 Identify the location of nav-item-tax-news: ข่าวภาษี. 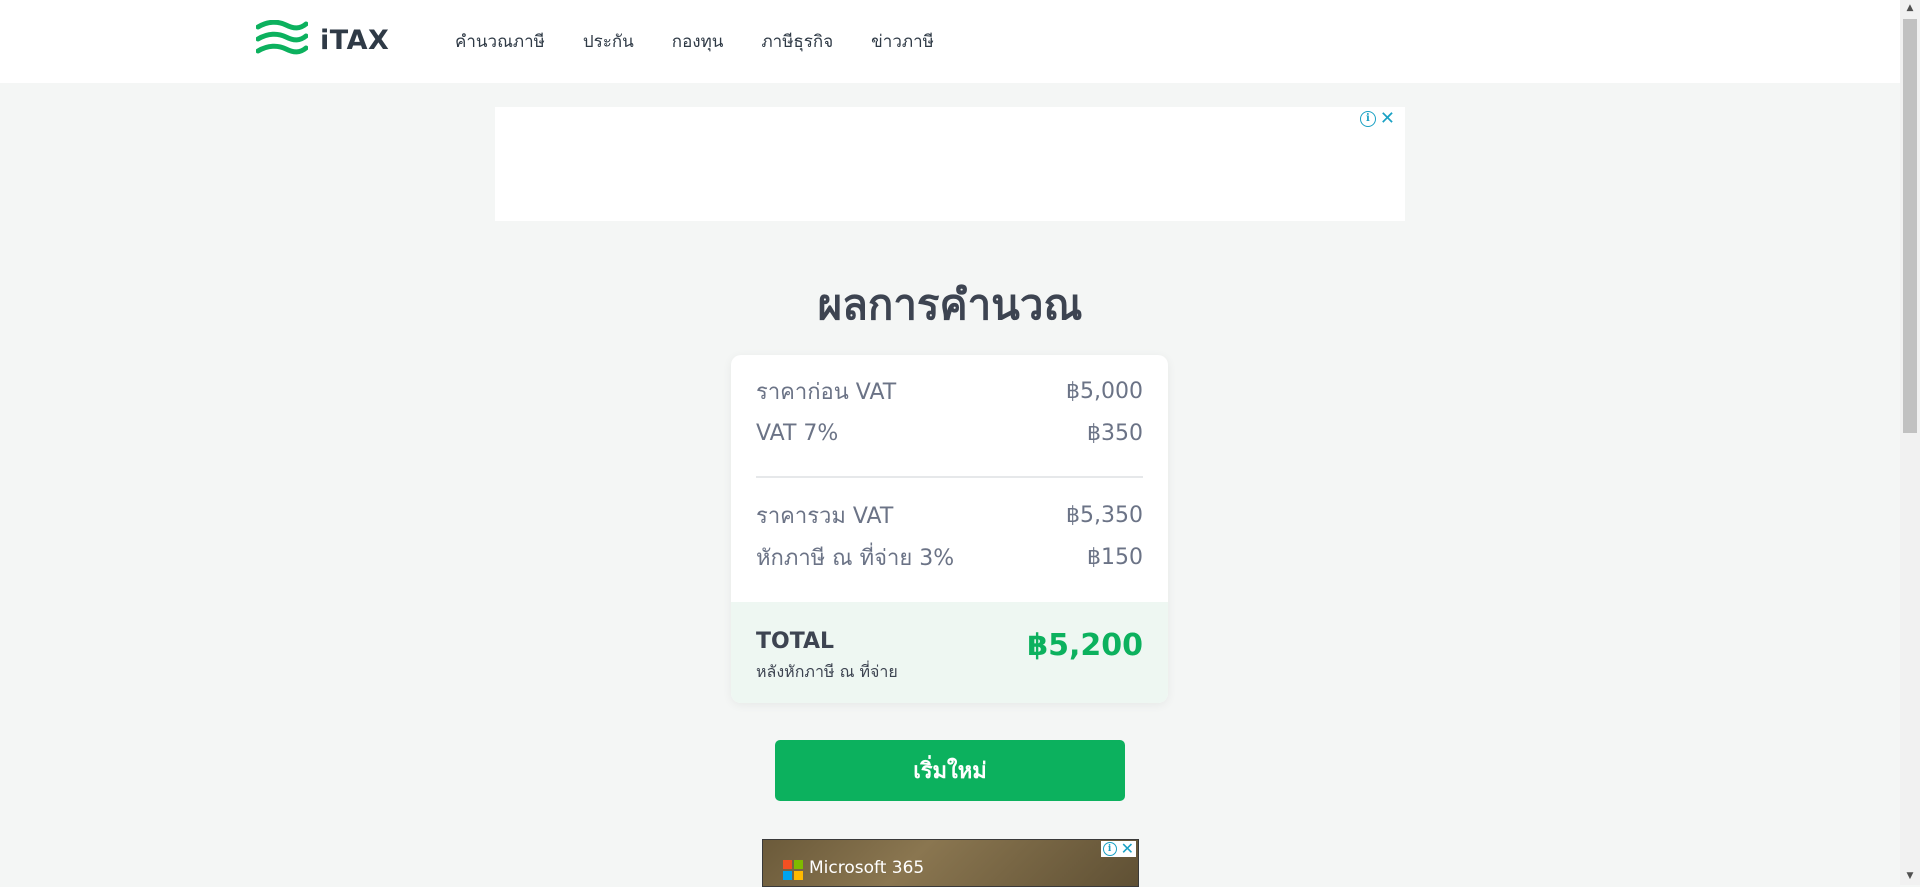
(902, 42).